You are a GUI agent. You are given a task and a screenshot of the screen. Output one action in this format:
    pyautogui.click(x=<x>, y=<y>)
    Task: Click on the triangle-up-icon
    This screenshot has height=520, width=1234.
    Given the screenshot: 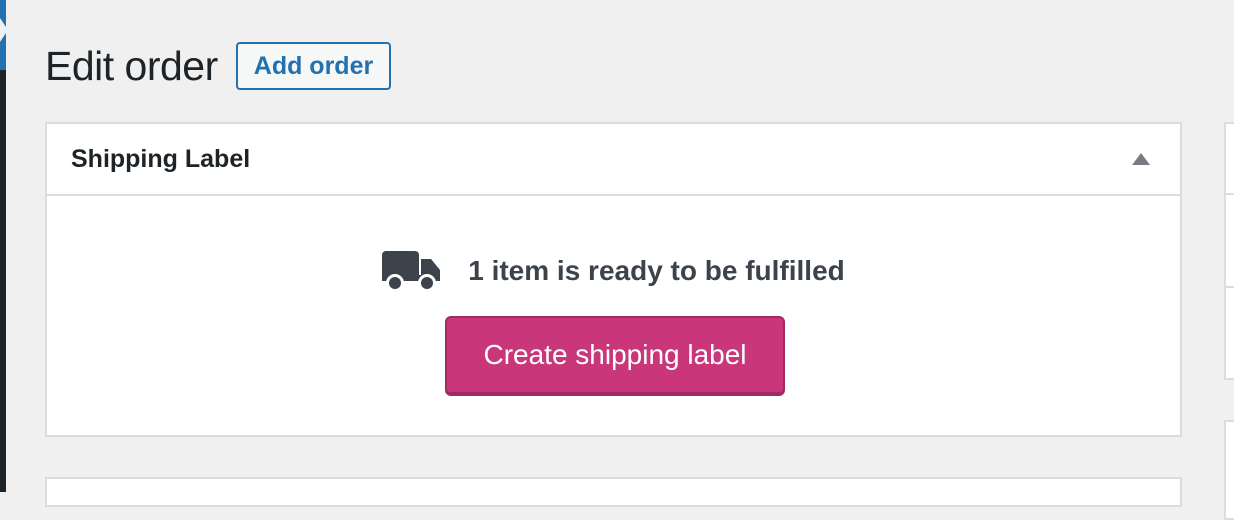 What is the action you would take?
    pyautogui.click(x=1141, y=159)
    